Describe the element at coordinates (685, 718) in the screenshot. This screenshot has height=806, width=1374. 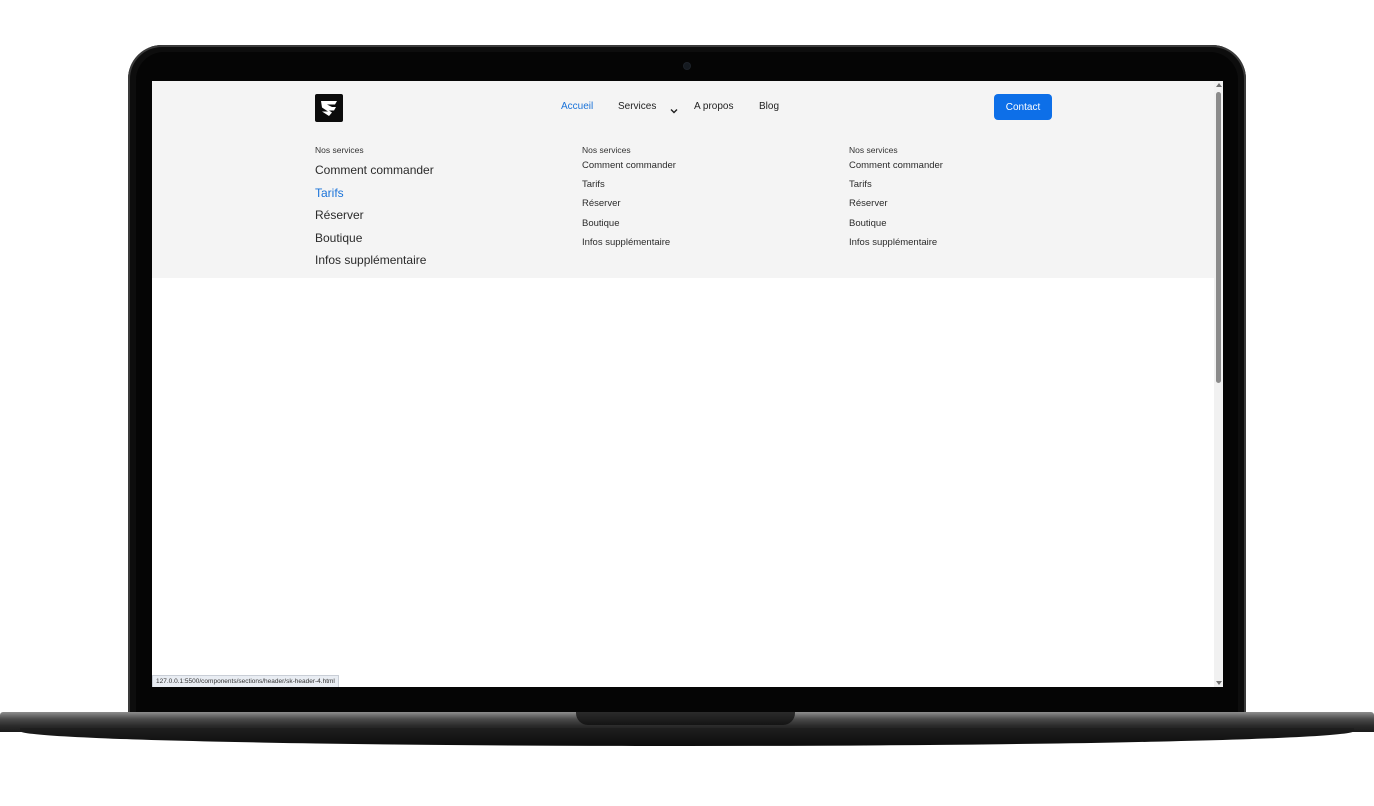
I see `laptop-notch` at that location.